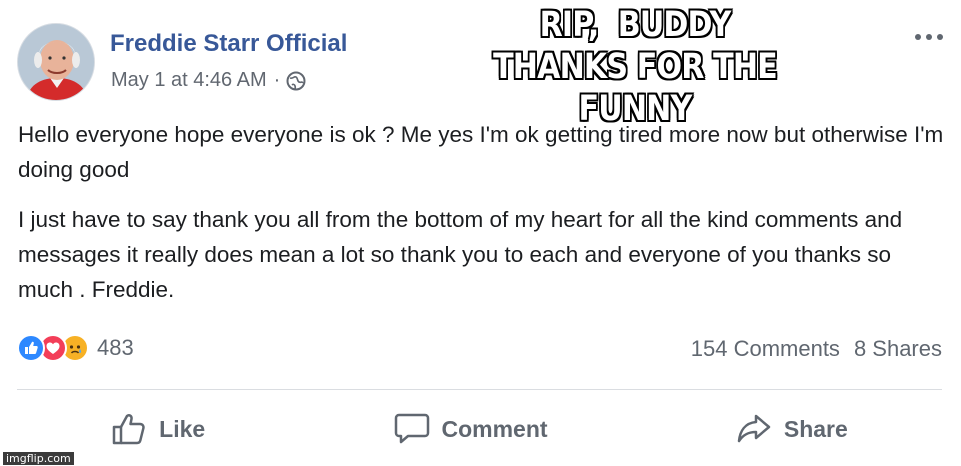 This screenshot has height=466, width=961. I want to click on imgflip-watermark: imgflip.com, so click(38, 458).